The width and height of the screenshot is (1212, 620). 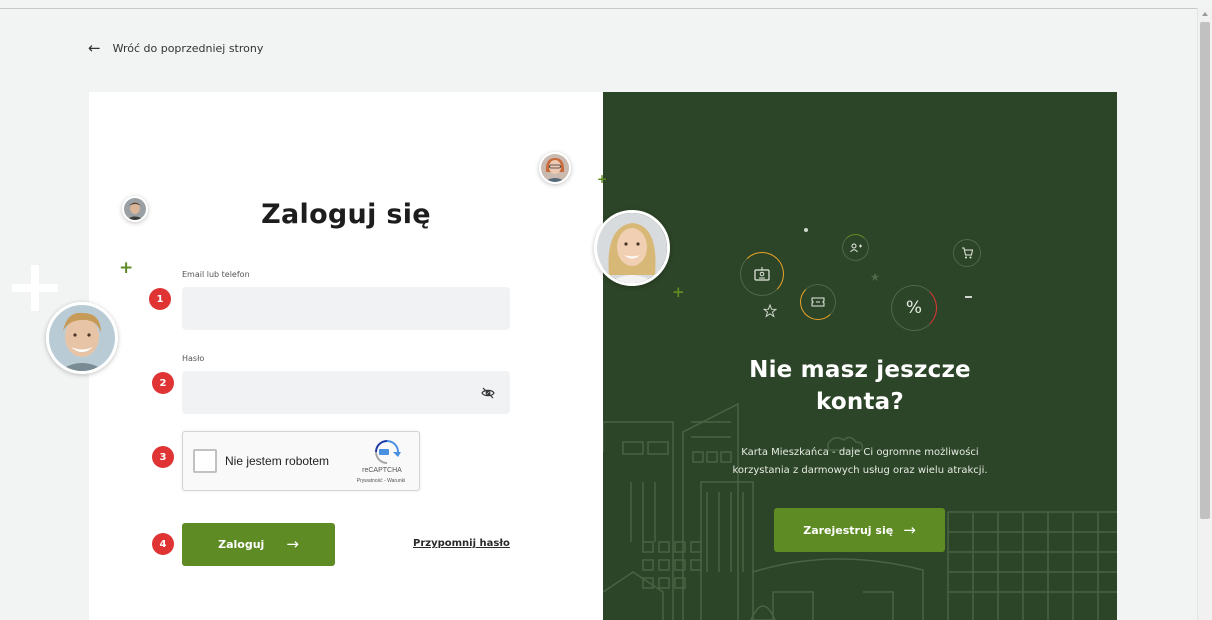 What do you see at coordinates (216, 274) in the screenshot?
I see `email-label: Email lub telefon` at bounding box center [216, 274].